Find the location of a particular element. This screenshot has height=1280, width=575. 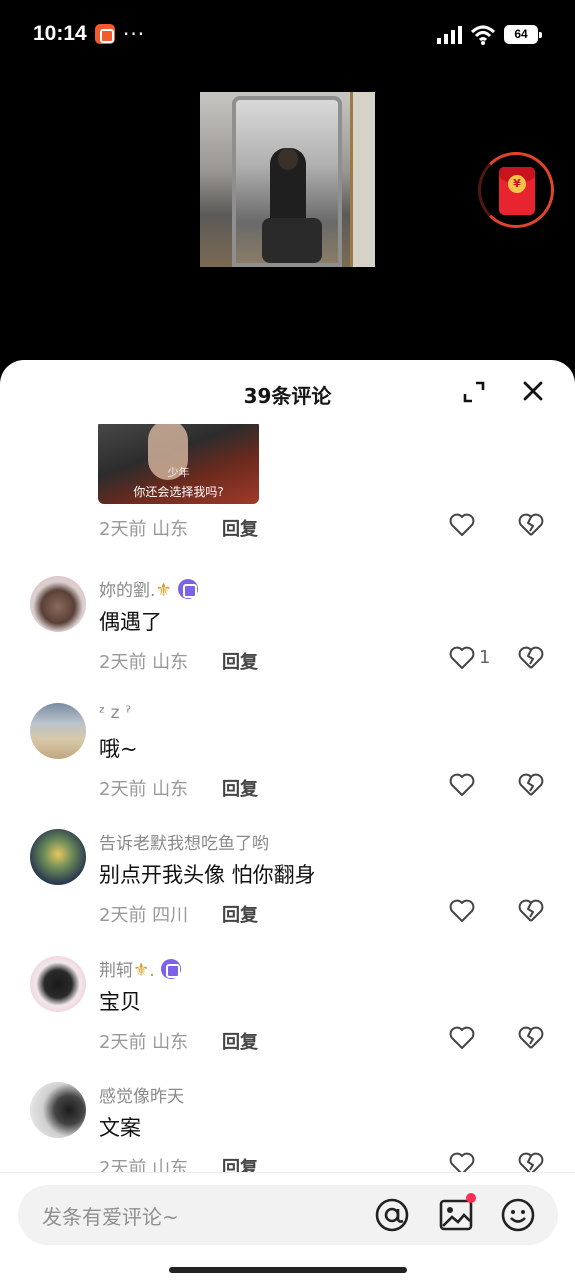

emoji-icon is located at coordinates (518, 1215).